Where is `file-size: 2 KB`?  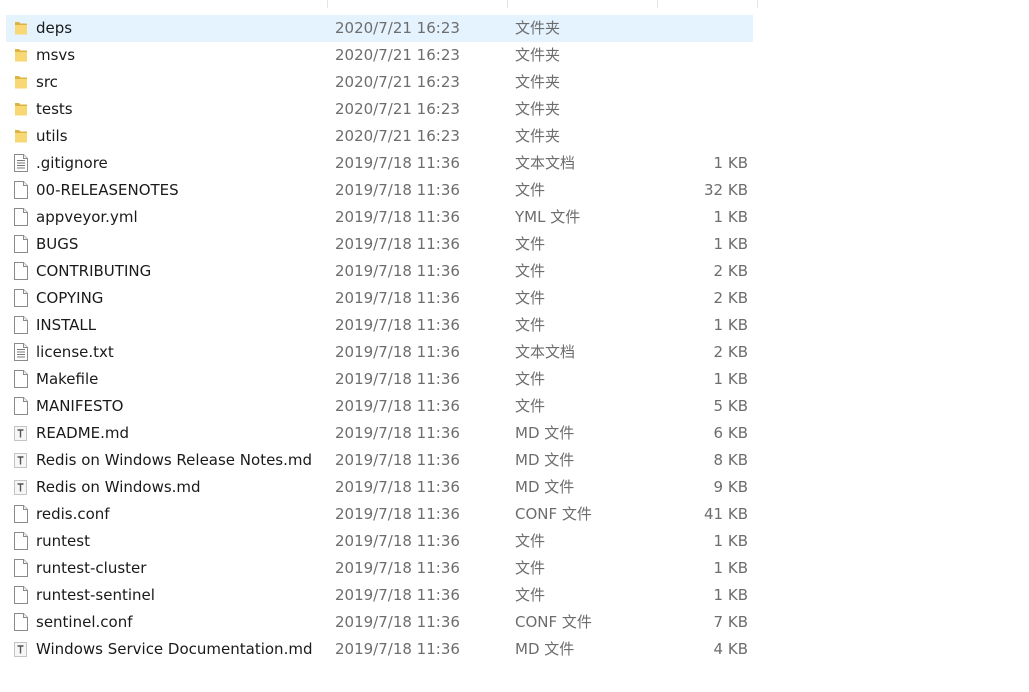
file-size: 2 KB is located at coordinates (730, 271).